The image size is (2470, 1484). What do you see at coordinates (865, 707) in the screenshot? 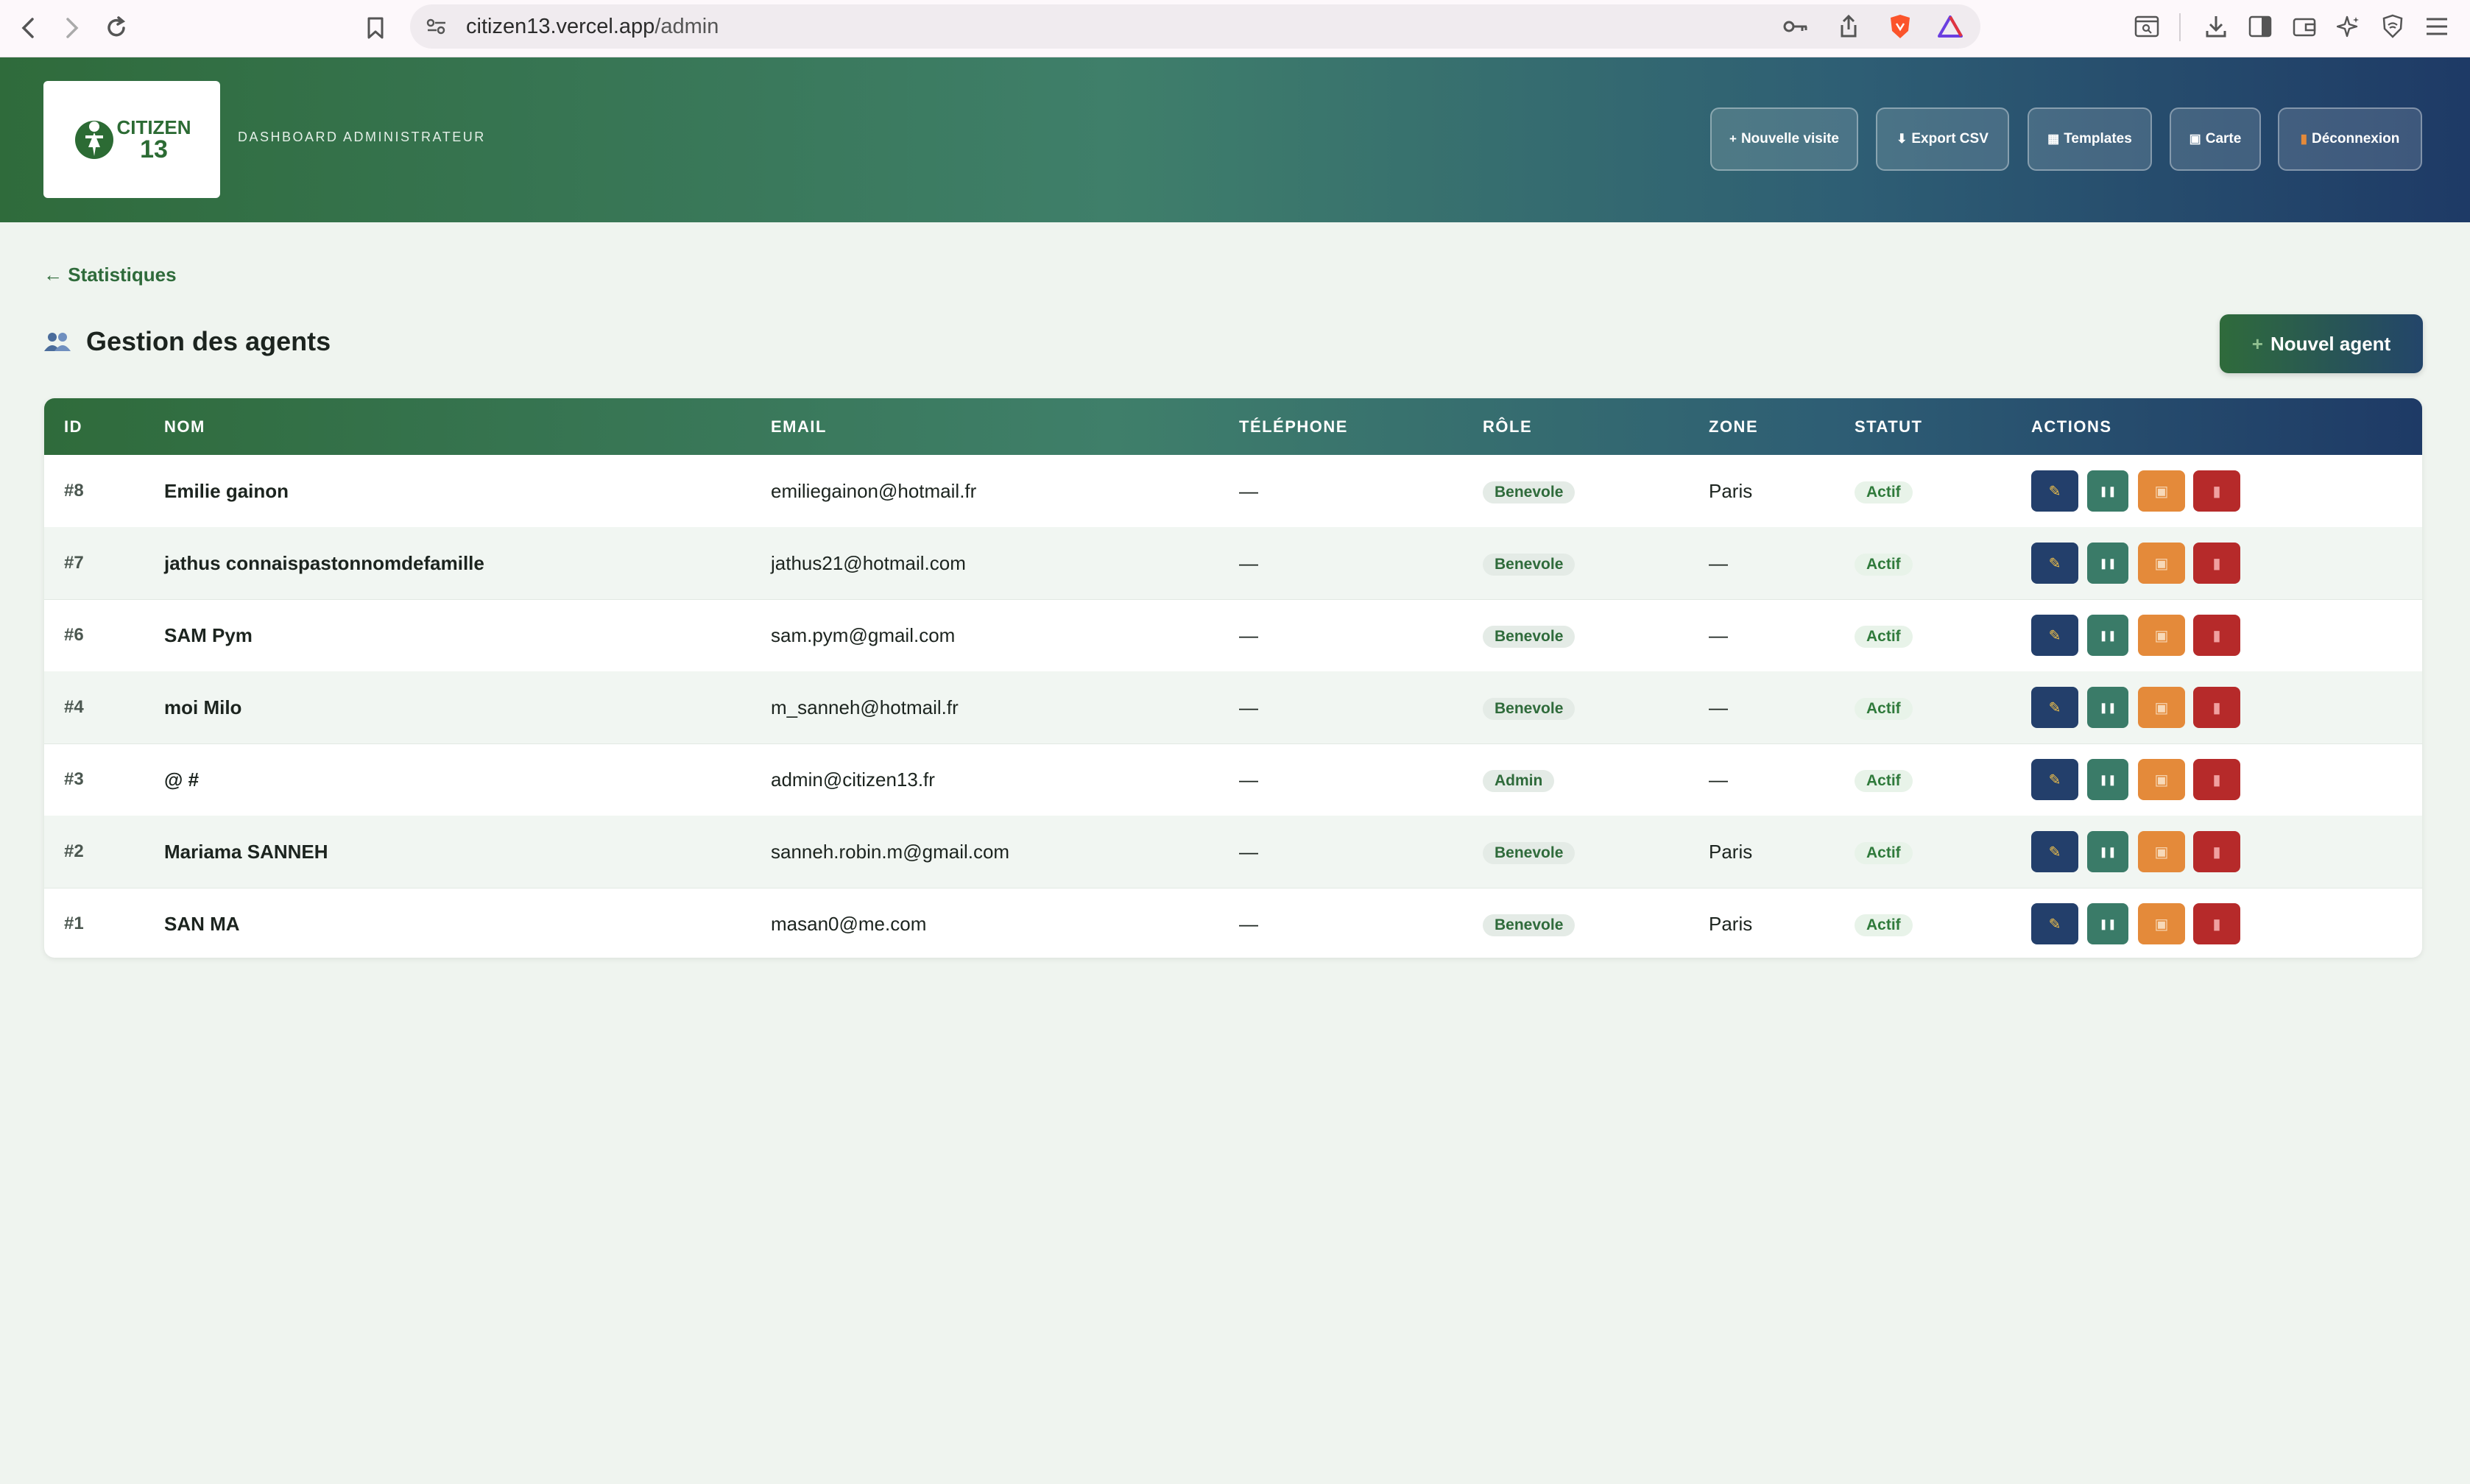
I see `agent-email: m_sanneh@hotmail.fr` at bounding box center [865, 707].